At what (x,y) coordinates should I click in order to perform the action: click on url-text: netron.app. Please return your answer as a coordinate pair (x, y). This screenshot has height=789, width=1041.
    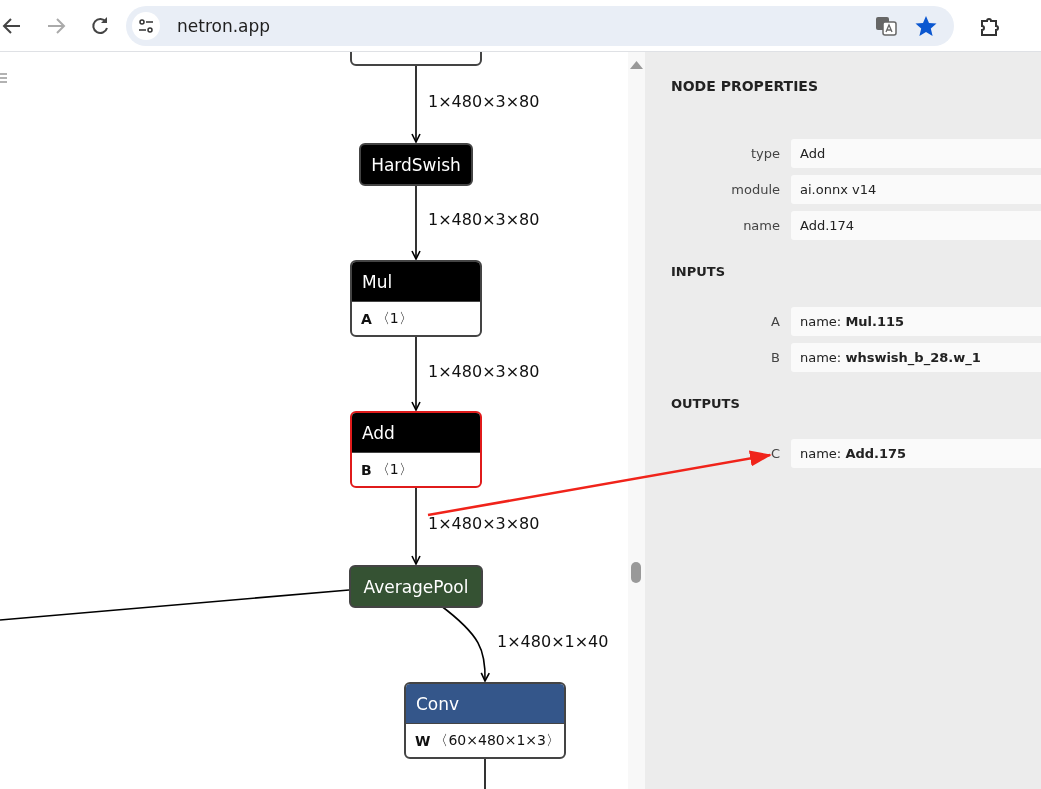
    Looking at the image, I should click on (224, 25).